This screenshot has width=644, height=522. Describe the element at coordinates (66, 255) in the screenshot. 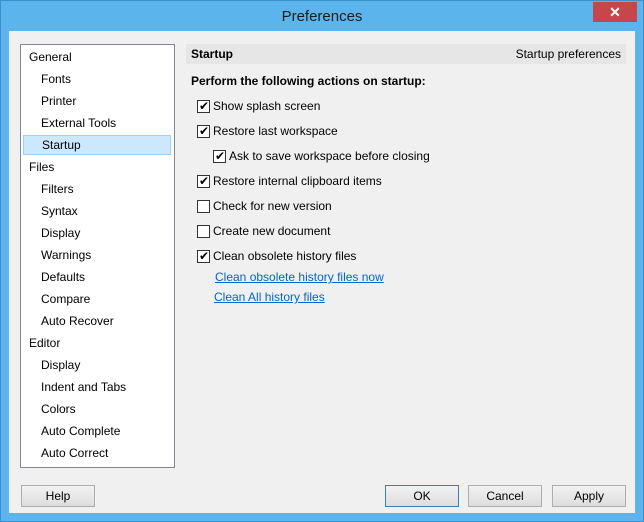

I see `tree-item-warnings: Warnings` at that location.